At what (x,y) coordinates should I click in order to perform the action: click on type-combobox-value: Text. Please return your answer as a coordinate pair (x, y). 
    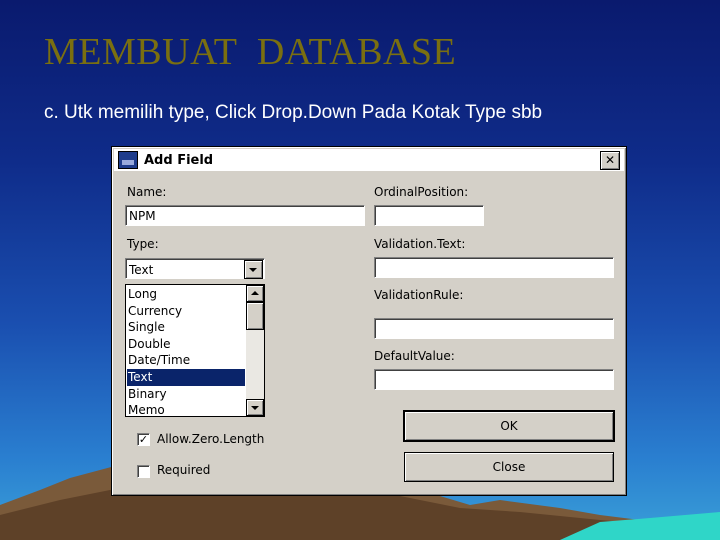
    Looking at the image, I should click on (141, 270).